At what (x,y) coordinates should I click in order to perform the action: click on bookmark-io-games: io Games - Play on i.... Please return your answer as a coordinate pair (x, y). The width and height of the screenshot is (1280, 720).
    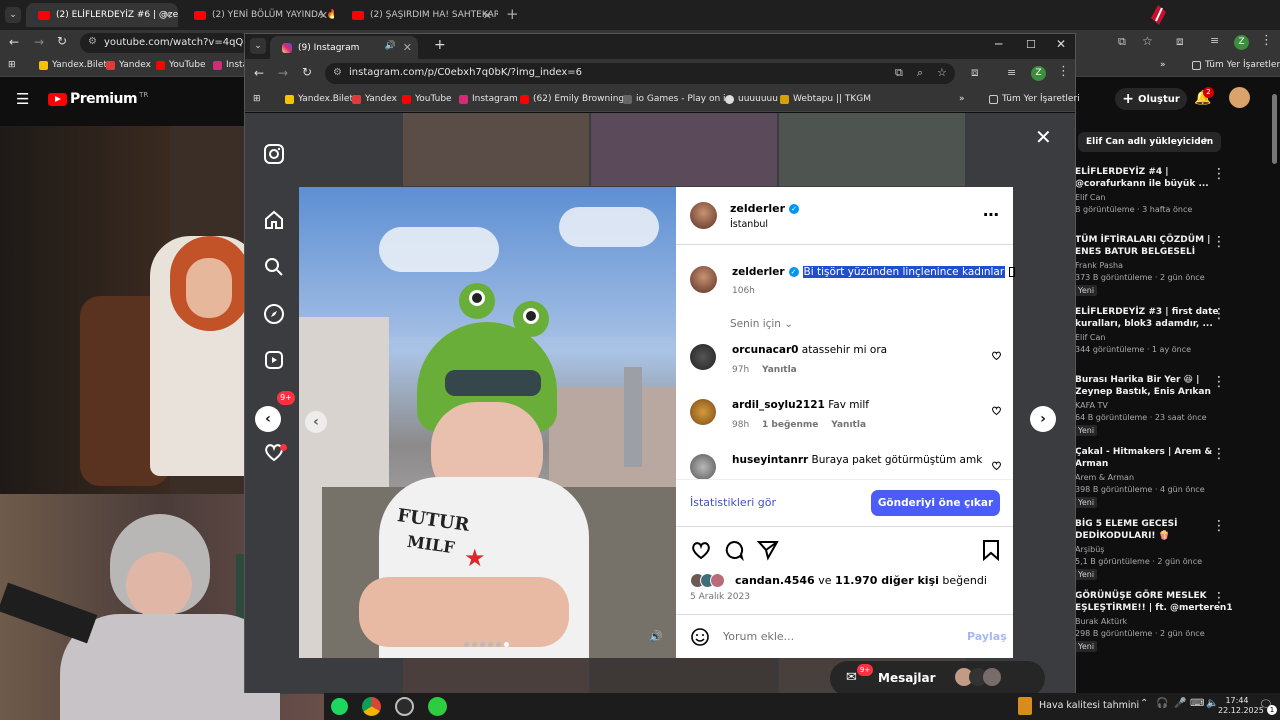
    Looking at the image, I should click on (678, 99).